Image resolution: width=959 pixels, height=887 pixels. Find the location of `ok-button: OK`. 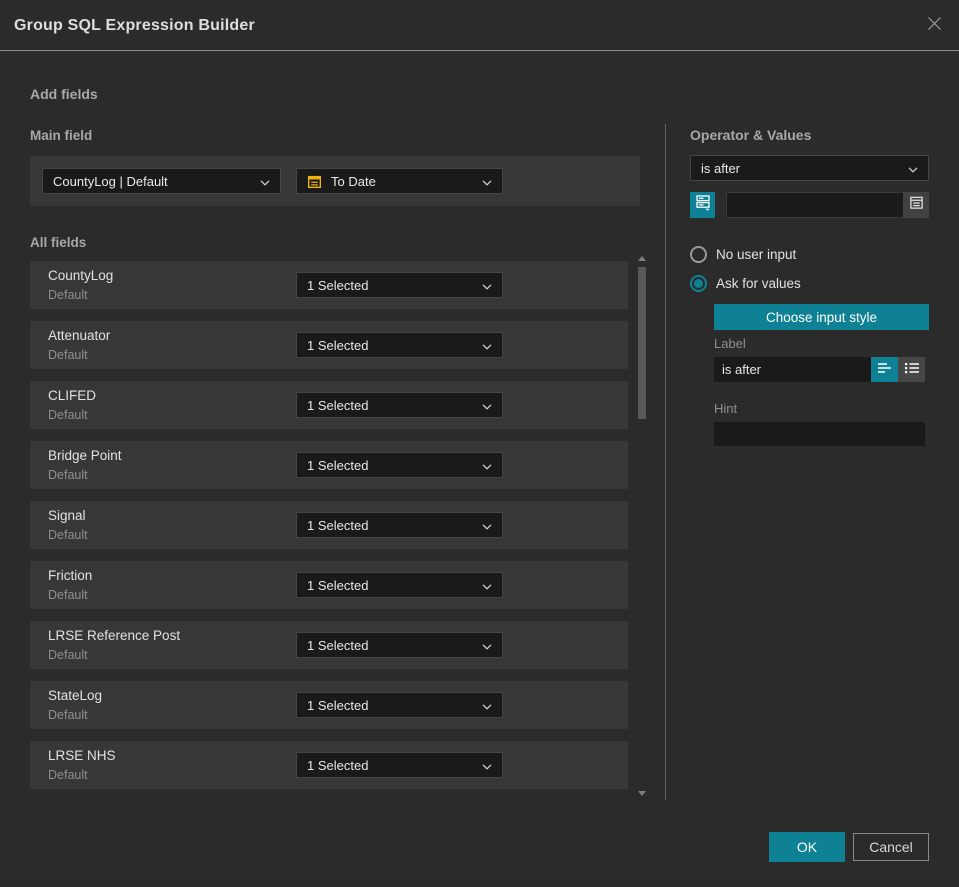

ok-button: OK is located at coordinates (807, 847).